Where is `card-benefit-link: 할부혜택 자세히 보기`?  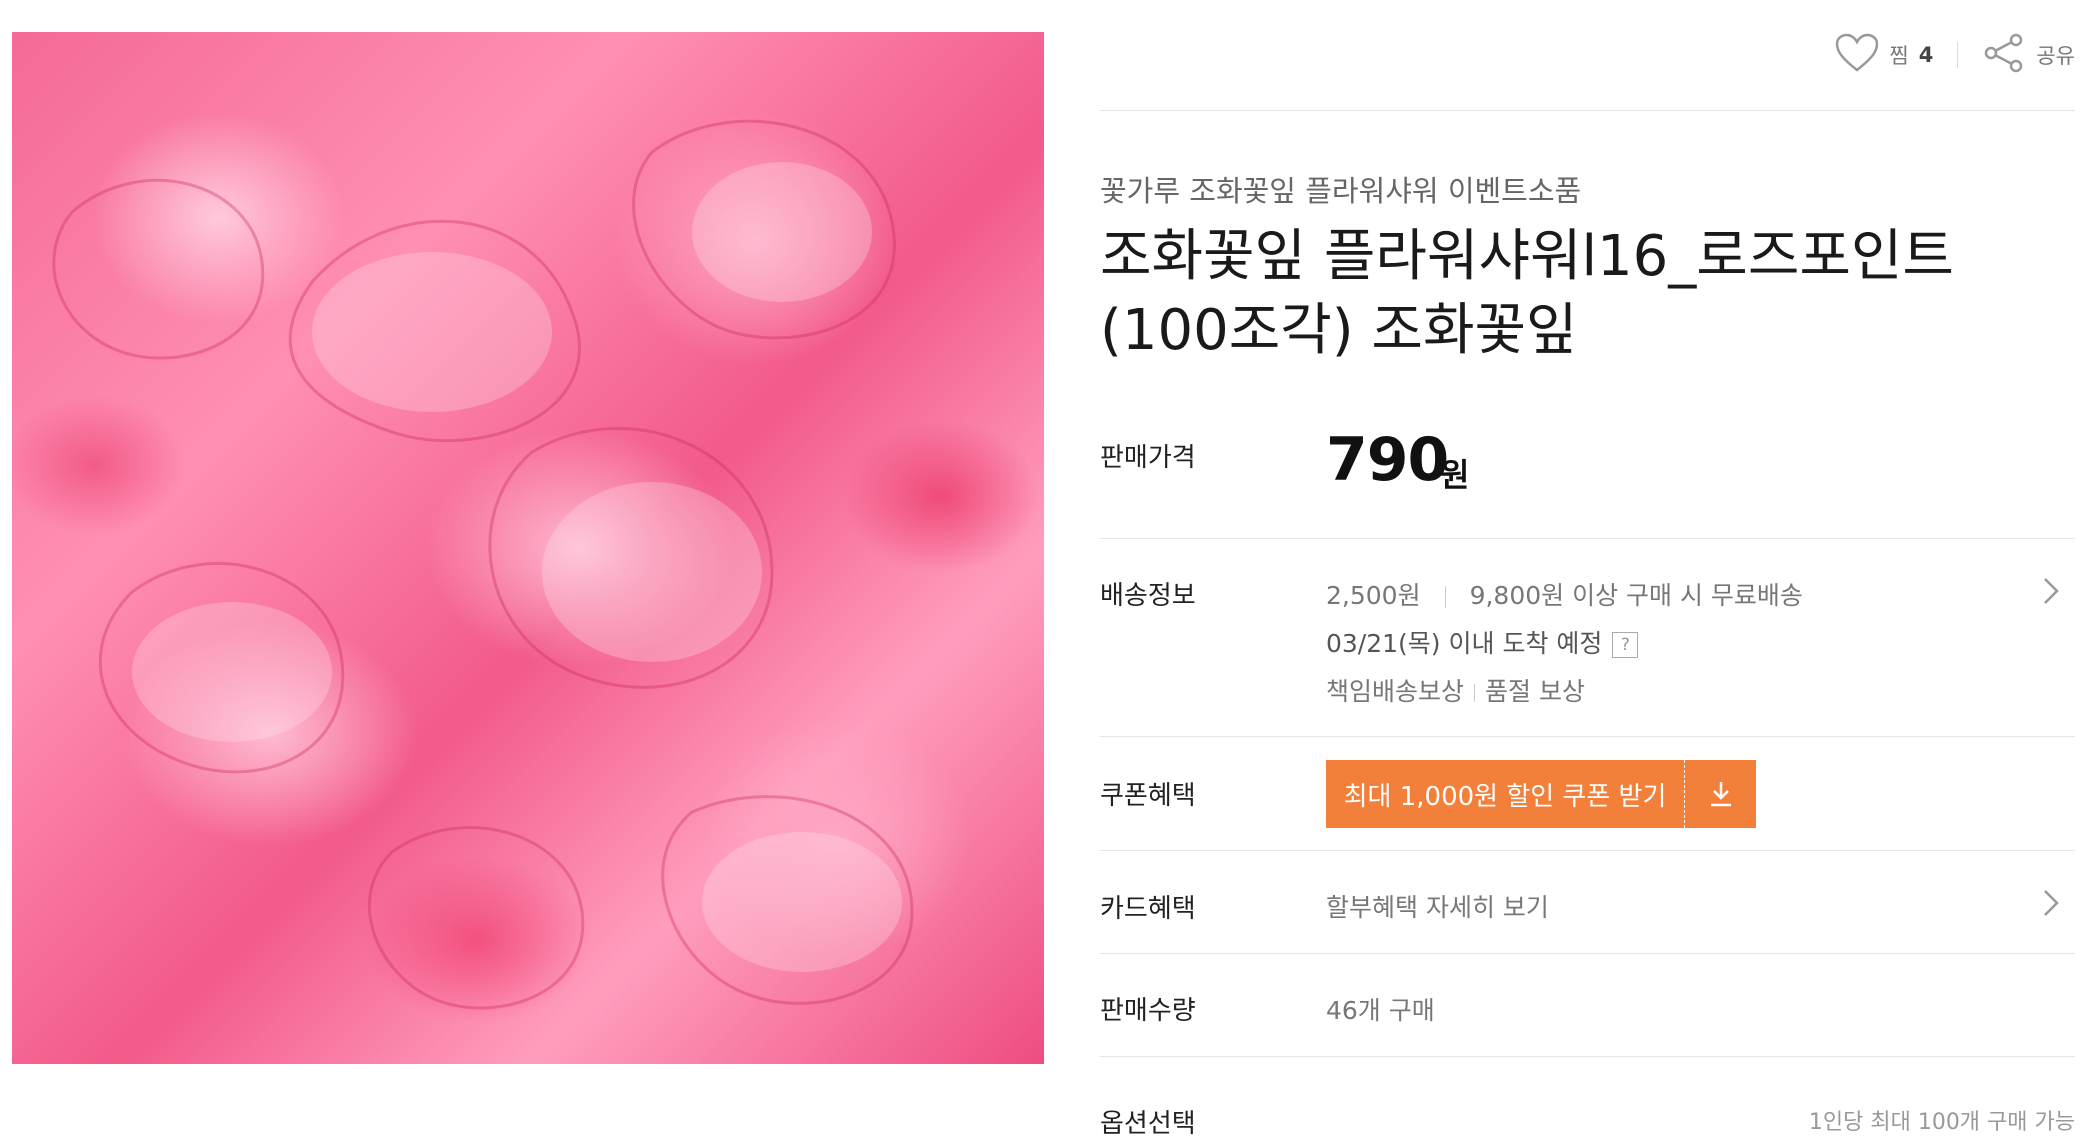
card-benefit-link: 할부혜택 자세히 보기 is located at coordinates (1437, 906).